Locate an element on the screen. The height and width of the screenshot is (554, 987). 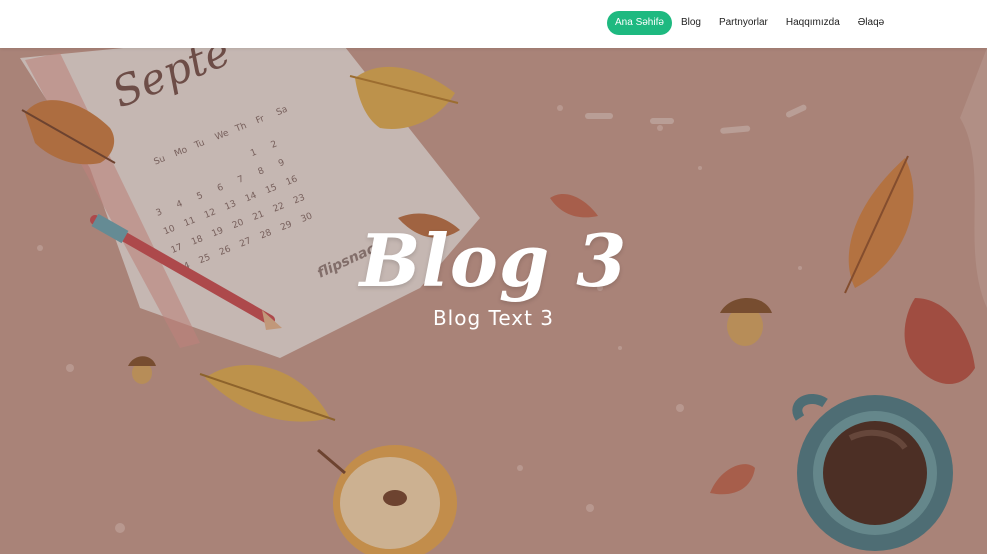
nav-item-about: Haqqımızda is located at coordinates (813, 23).